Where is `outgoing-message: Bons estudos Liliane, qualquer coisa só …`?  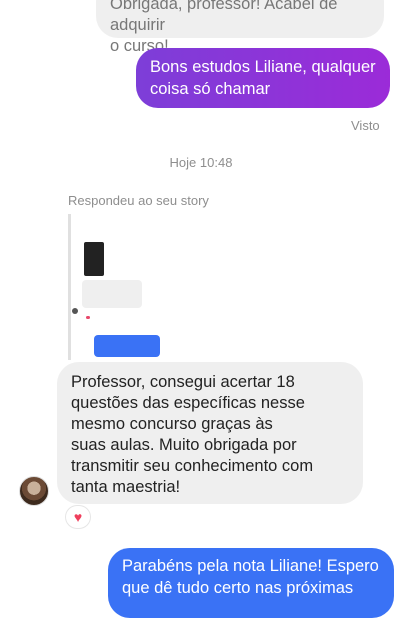 outgoing-message: Bons estudos Liliane, qualquer coisa só … is located at coordinates (263, 78).